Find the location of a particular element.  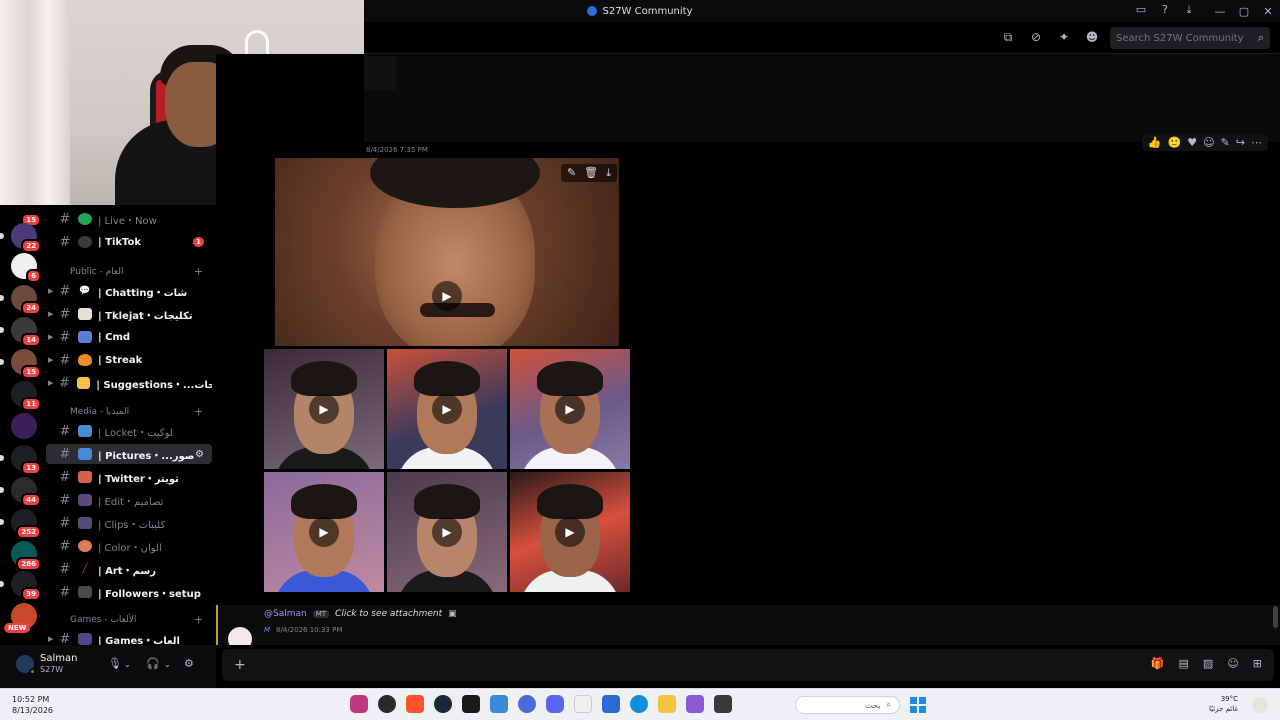

channel-color: # | Color・الوان is located at coordinates (129, 546).